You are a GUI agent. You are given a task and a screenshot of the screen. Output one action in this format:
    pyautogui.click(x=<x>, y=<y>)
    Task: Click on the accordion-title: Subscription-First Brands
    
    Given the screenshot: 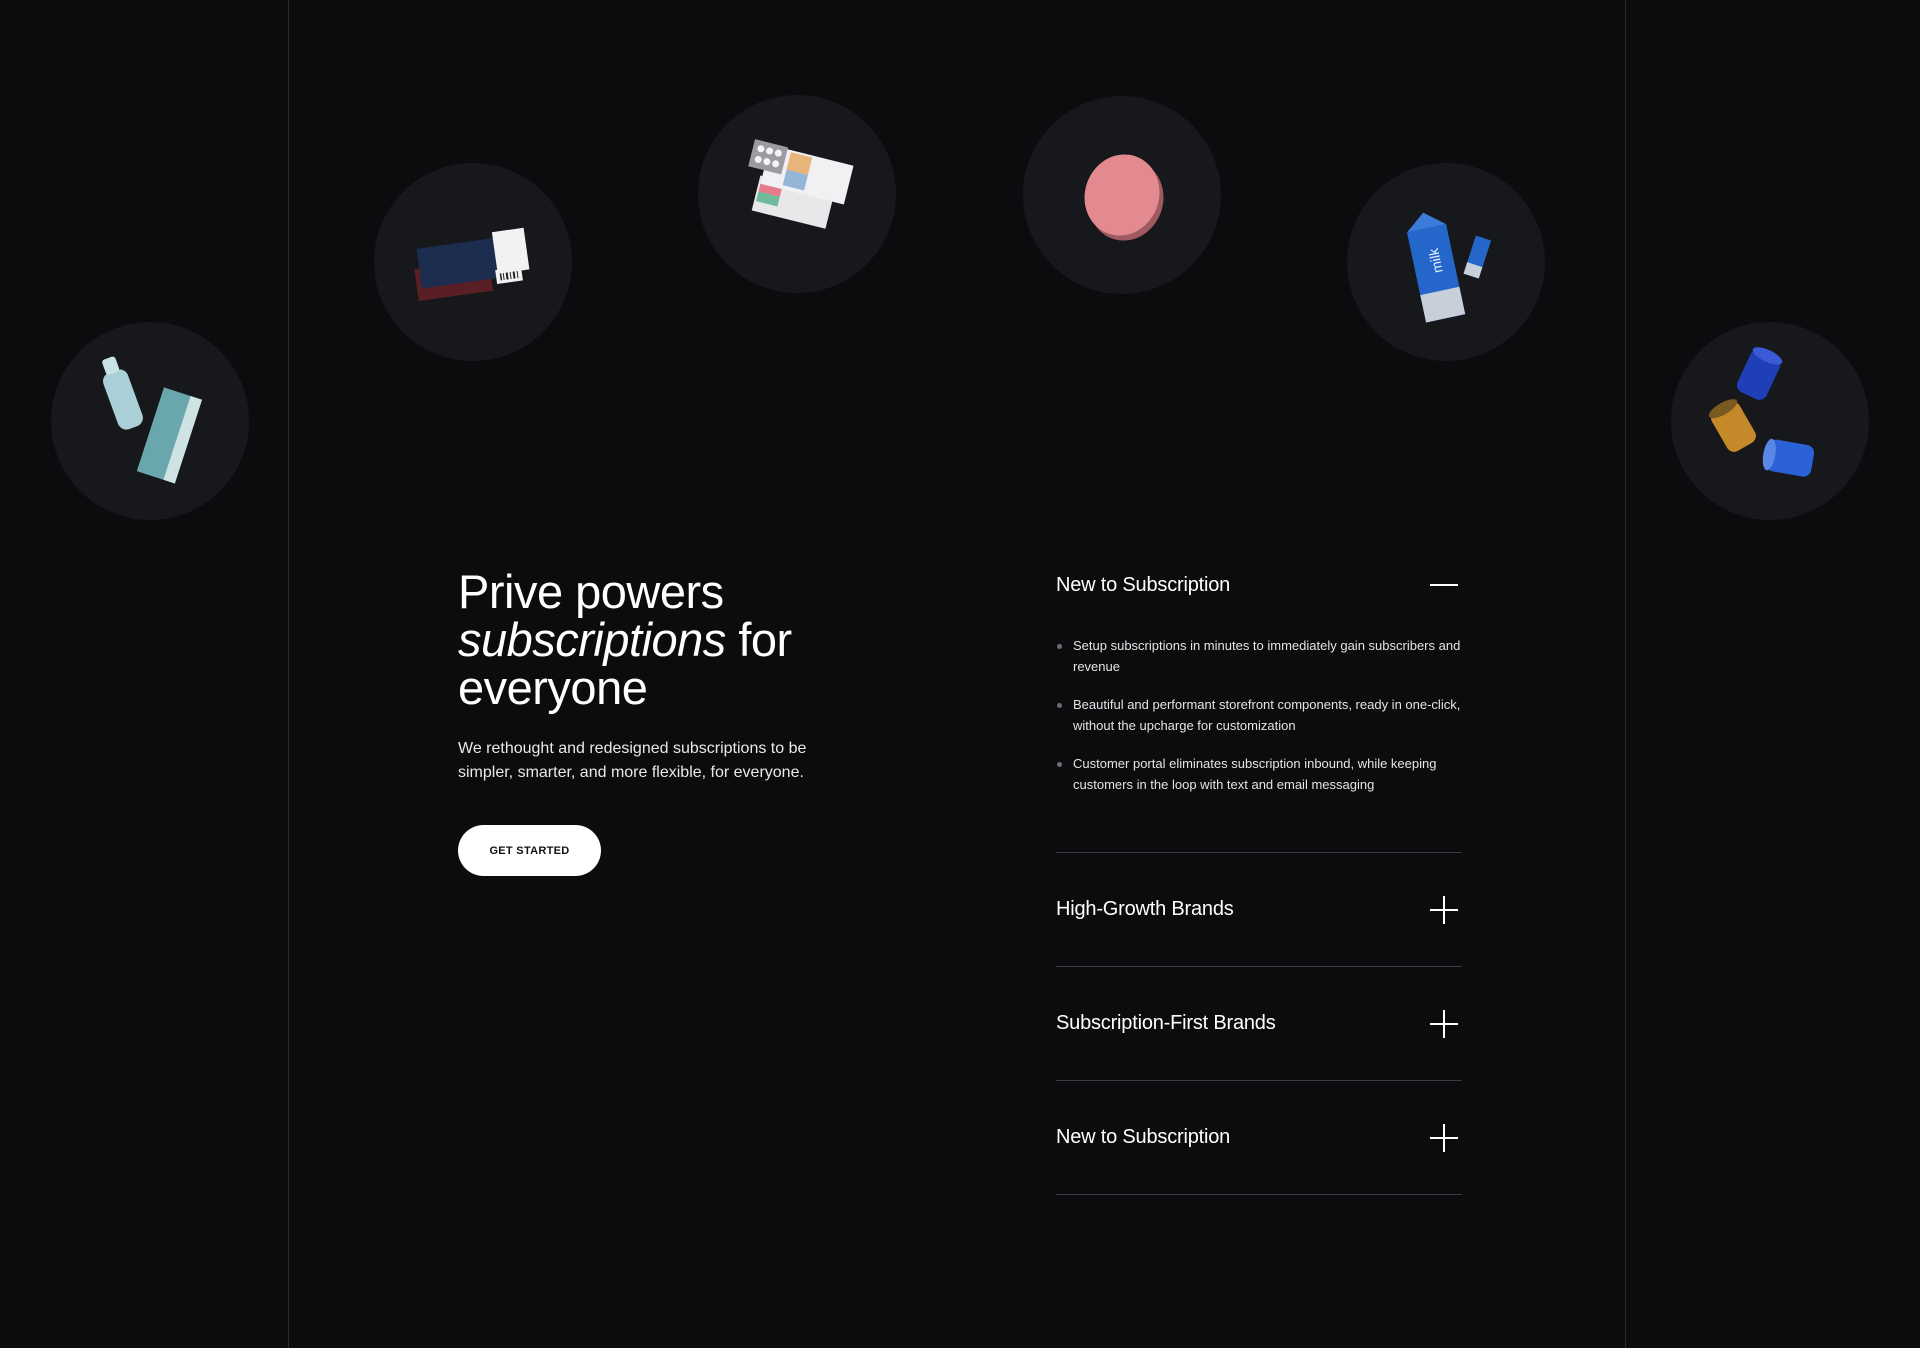 What is the action you would take?
    pyautogui.click(x=1166, y=1023)
    